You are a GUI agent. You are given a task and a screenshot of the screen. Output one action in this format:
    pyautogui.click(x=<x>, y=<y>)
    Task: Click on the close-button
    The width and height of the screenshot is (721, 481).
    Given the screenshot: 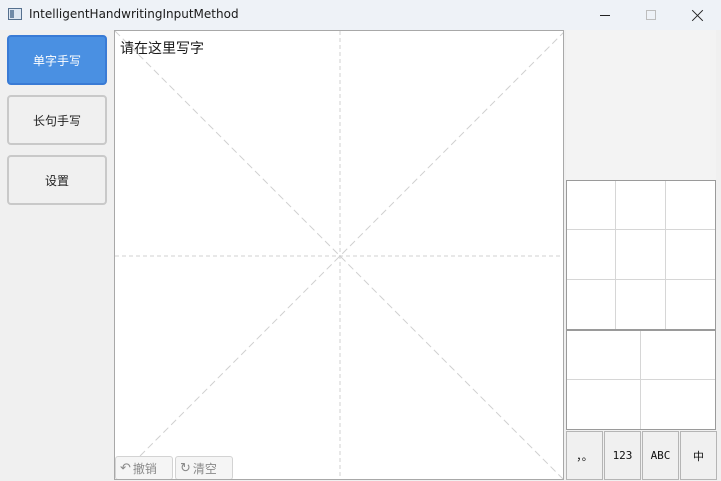 What is the action you would take?
    pyautogui.click(x=697, y=15)
    